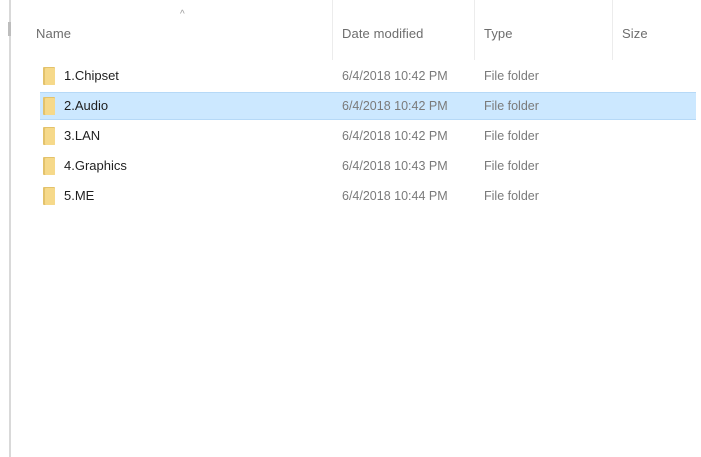  What do you see at coordinates (635, 33) in the screenshot?
I see `column-header-size: Size` at bounding box center [635, 33].